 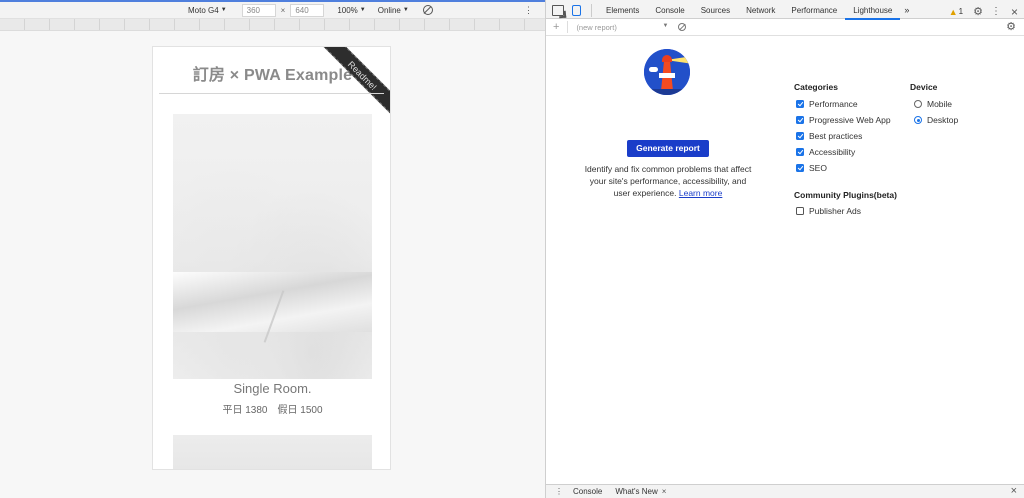 I want to click on category-accessibility: Accessibility, so click(x=825, y=152).